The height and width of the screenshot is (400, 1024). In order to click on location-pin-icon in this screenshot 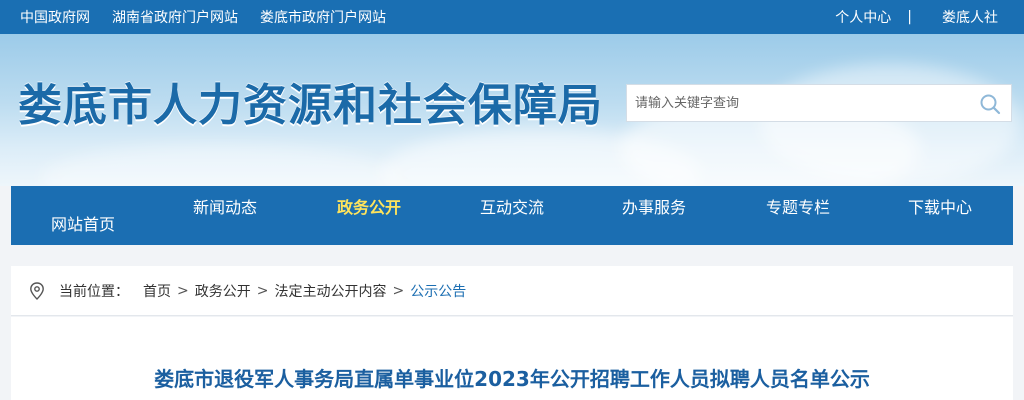, I will do `click(38, 290)`.